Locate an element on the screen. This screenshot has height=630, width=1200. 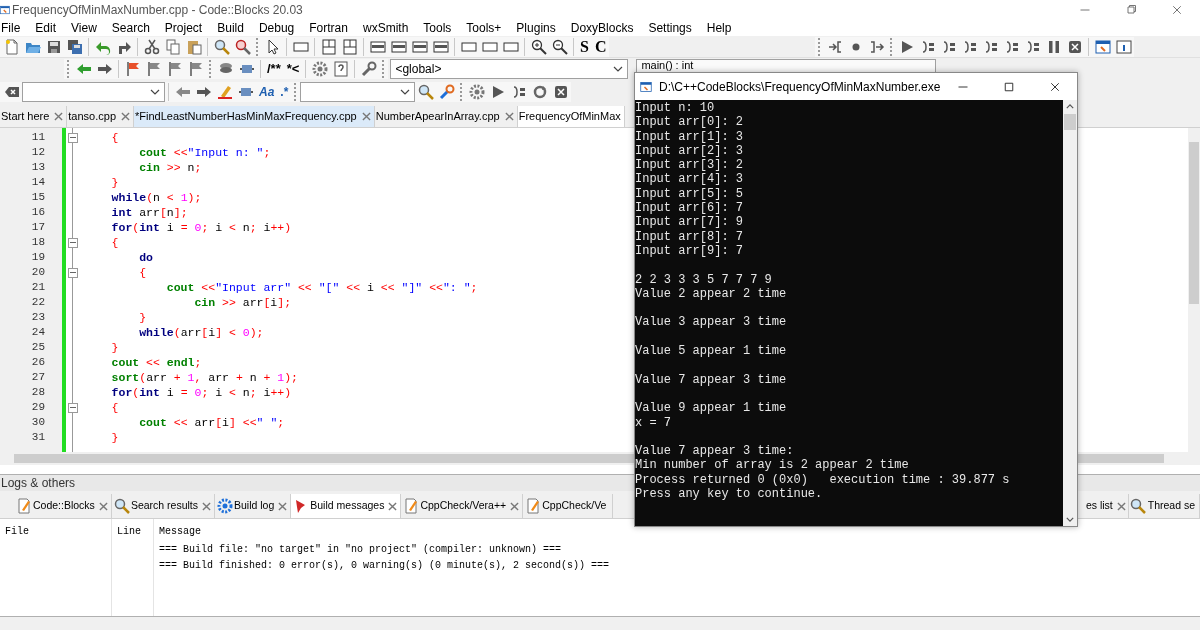
help-icon is located at coordinates (340, 69).